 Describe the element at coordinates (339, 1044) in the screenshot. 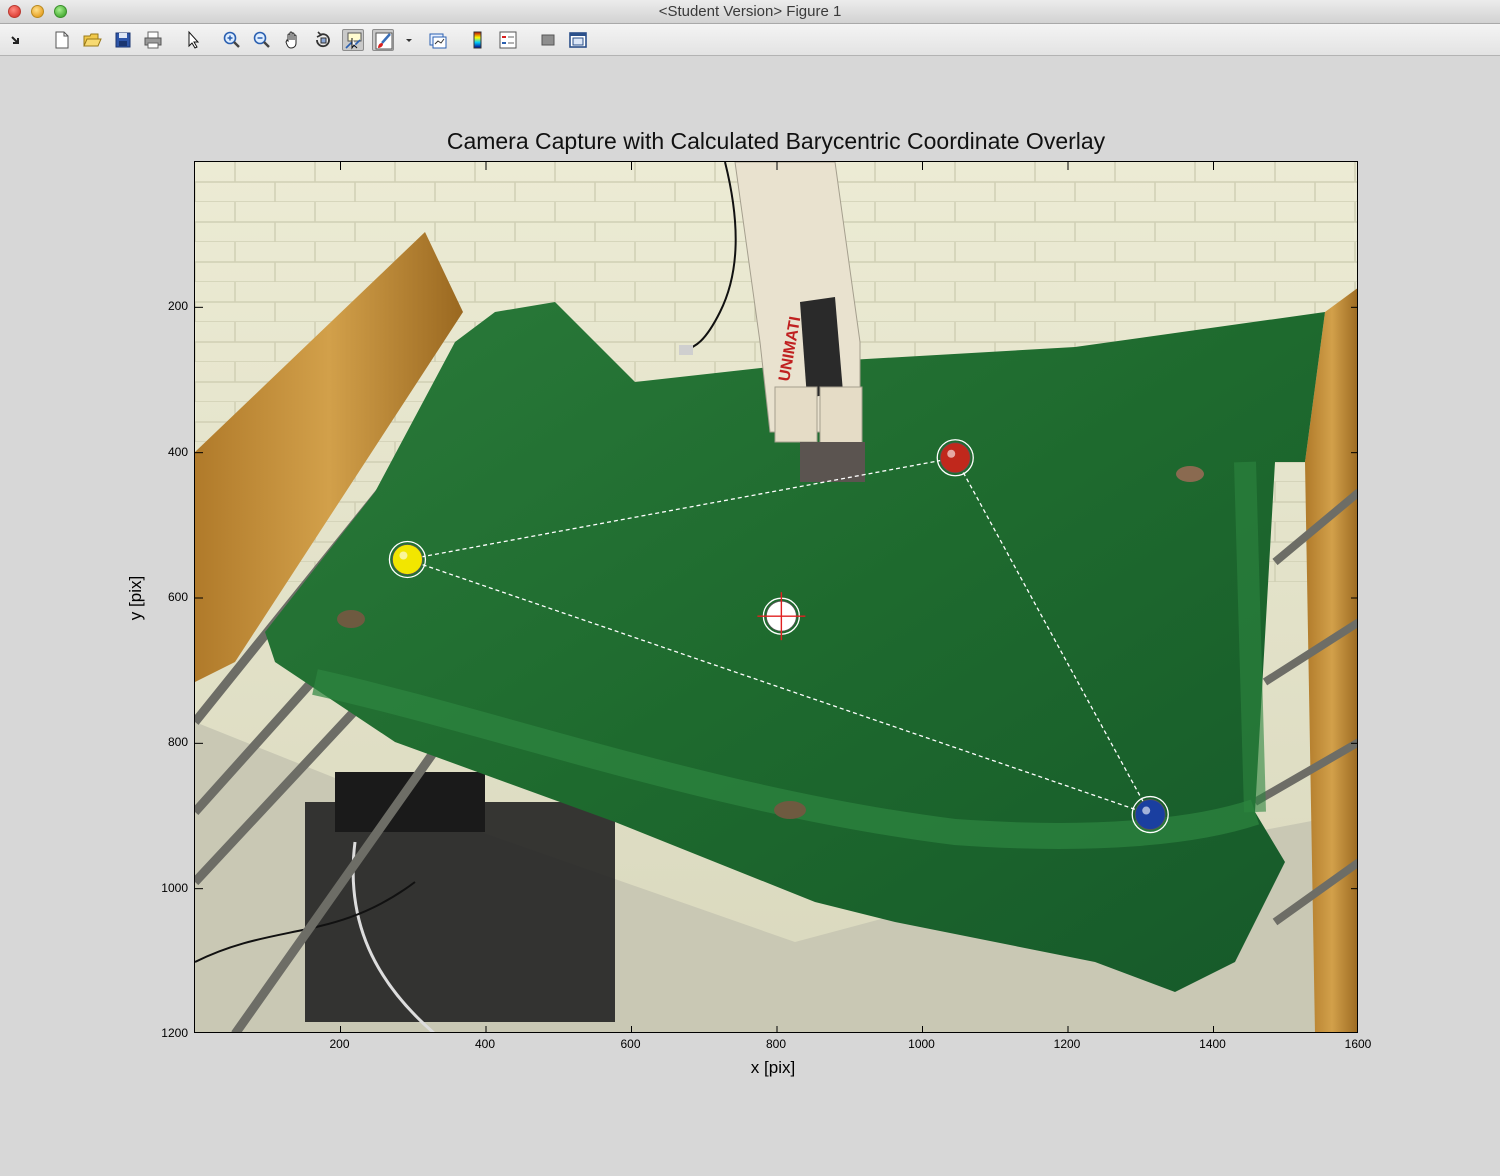

I see `x-tick-label: 200` at that location.